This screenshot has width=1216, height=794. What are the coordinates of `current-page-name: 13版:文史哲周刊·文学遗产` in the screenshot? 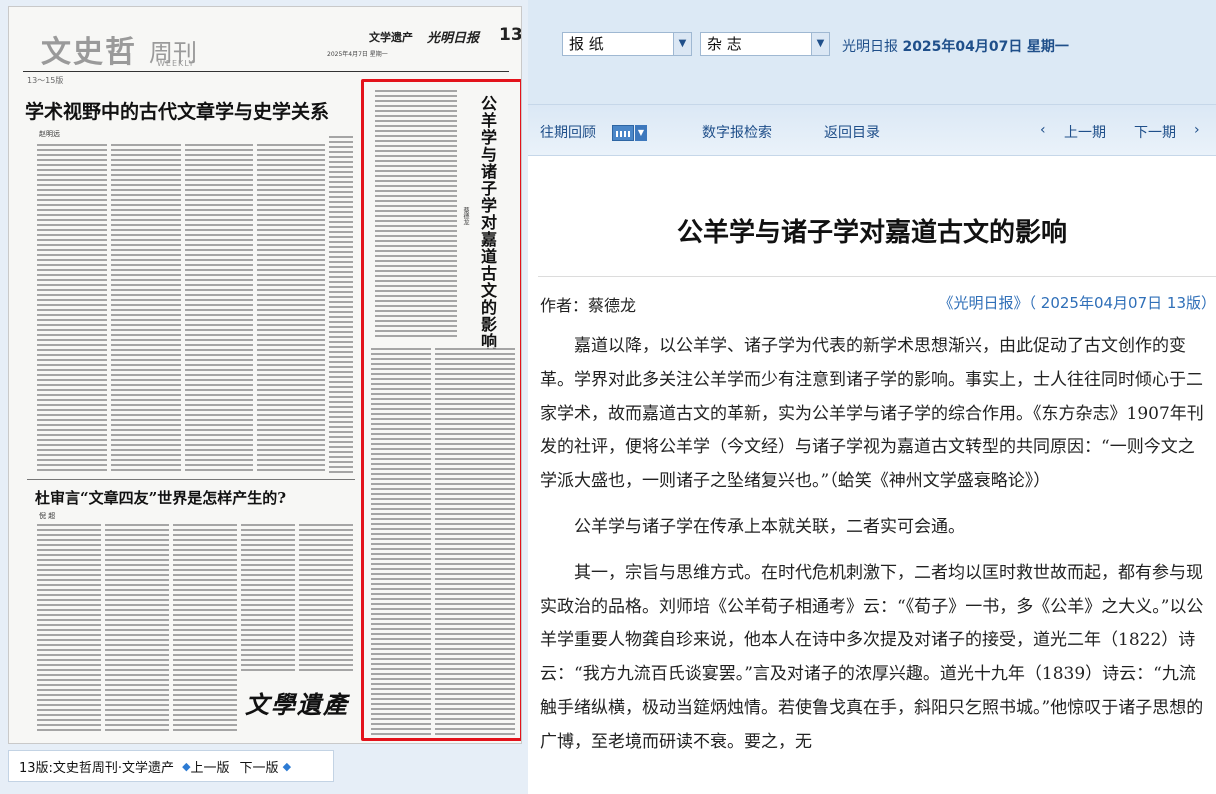 It's located at (96, 766).